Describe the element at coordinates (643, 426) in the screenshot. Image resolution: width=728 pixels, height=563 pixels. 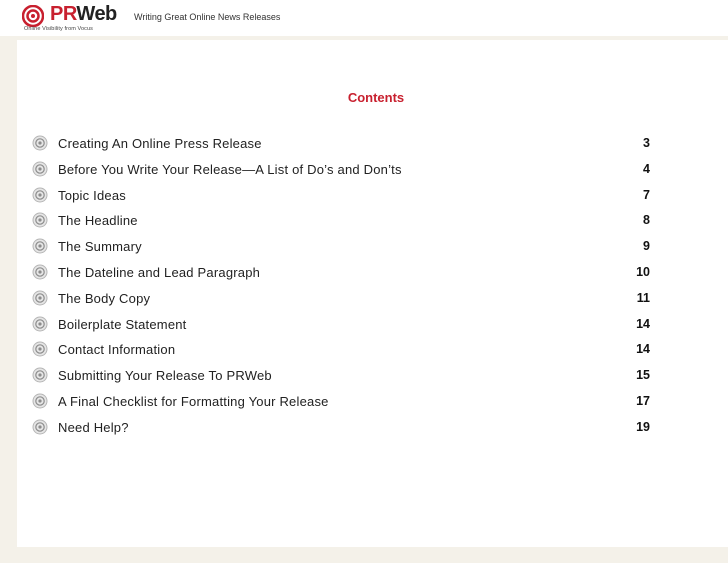
I see `toc-item-page-number: 19` at that location.